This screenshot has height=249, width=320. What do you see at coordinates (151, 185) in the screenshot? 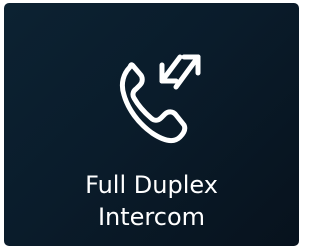
I see `tile-label-line-1: Full Duplex` at bounding box center [151, 185].